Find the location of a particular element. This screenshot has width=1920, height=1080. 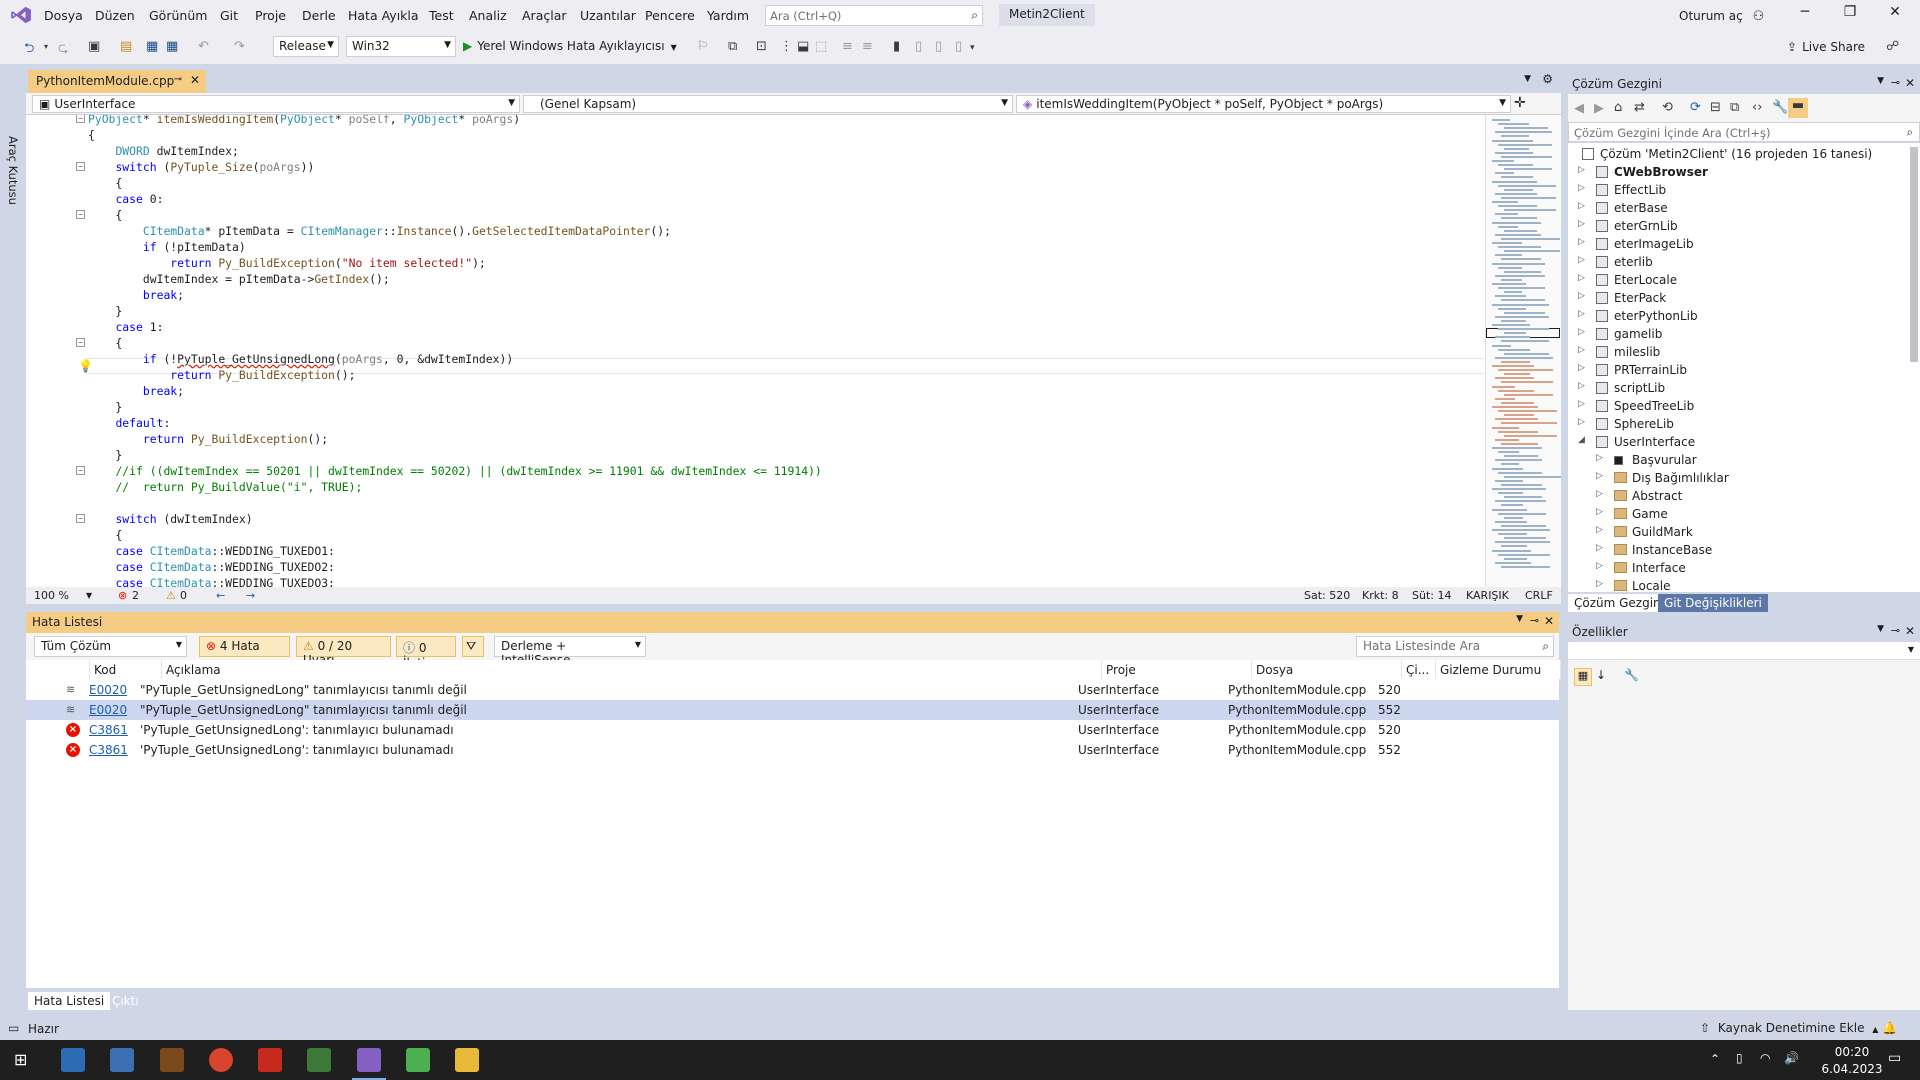

clock-date: 6.04.2023 is located at coordinates (1852, 1069).